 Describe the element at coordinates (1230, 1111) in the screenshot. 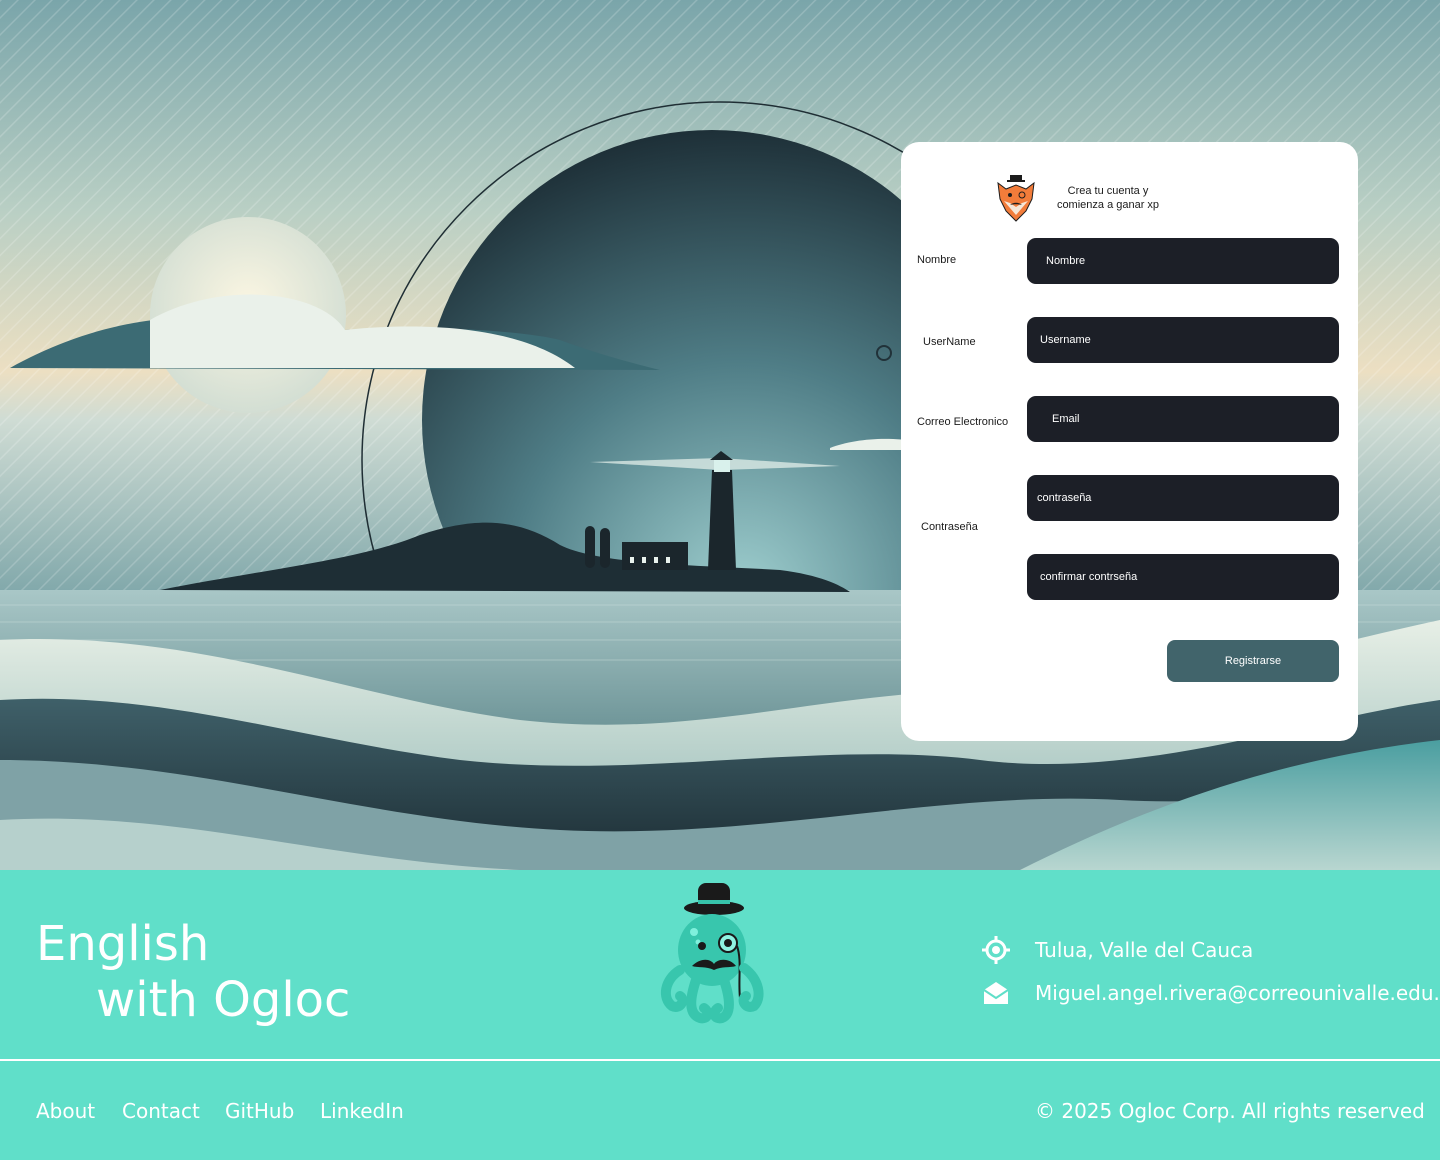

I see `copyright-text: © 2025 Ogloc Corp. All rights reserved` at that location.